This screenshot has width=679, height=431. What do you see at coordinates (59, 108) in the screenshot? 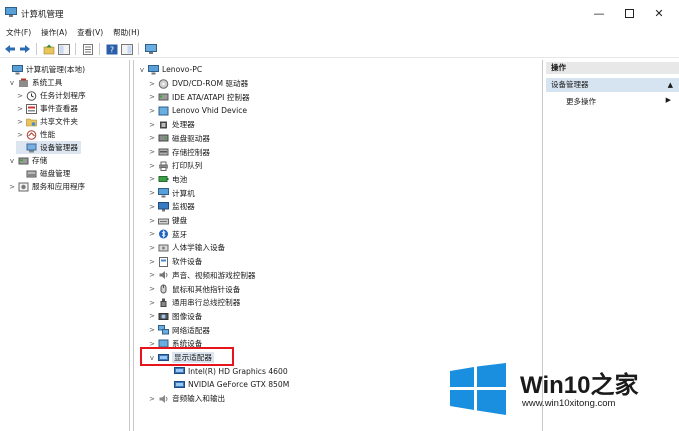
I see `tree-item-label: 事件查看器` at bounding box center [59, 108].